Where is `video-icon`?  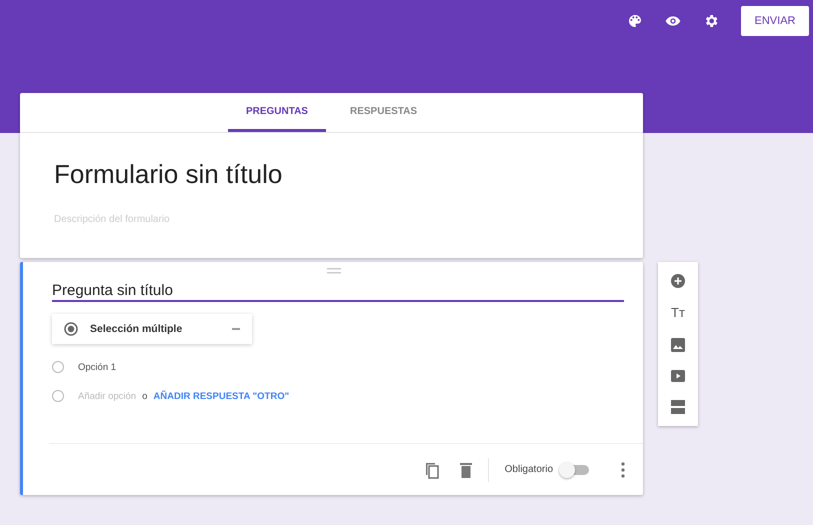 video-icon is located at coordinates (678, 376).